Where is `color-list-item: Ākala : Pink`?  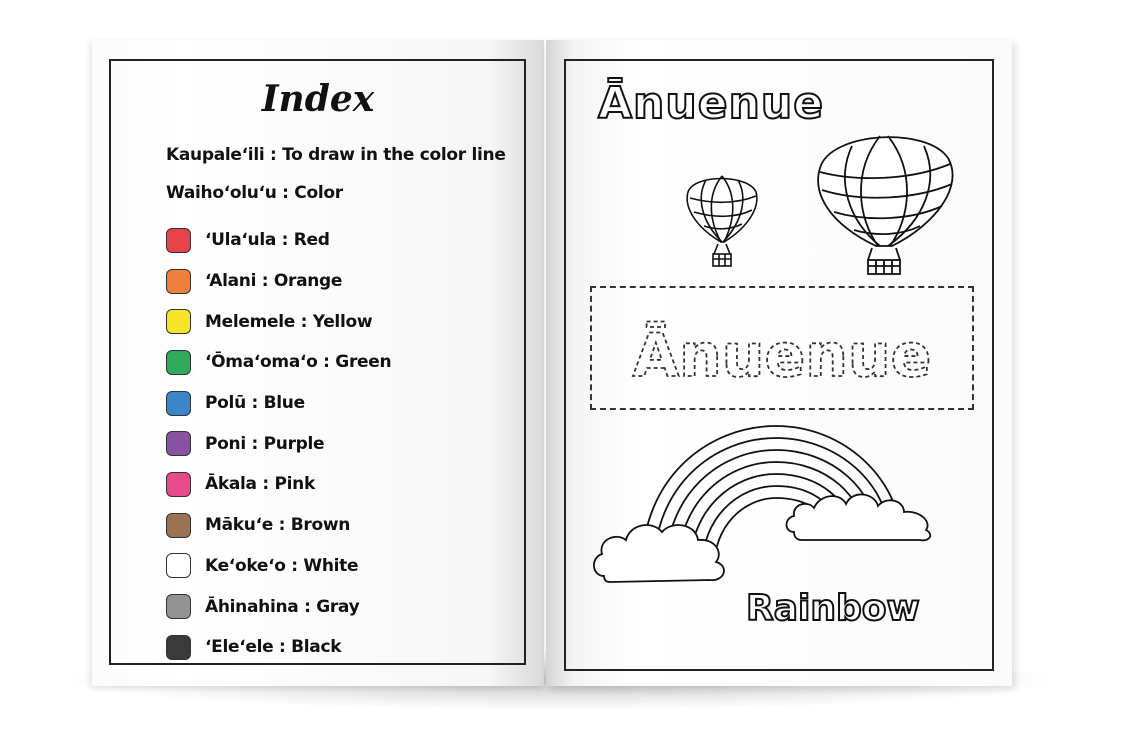 color-list-item: Ākala : Pink is located at coordinates (278, 484).